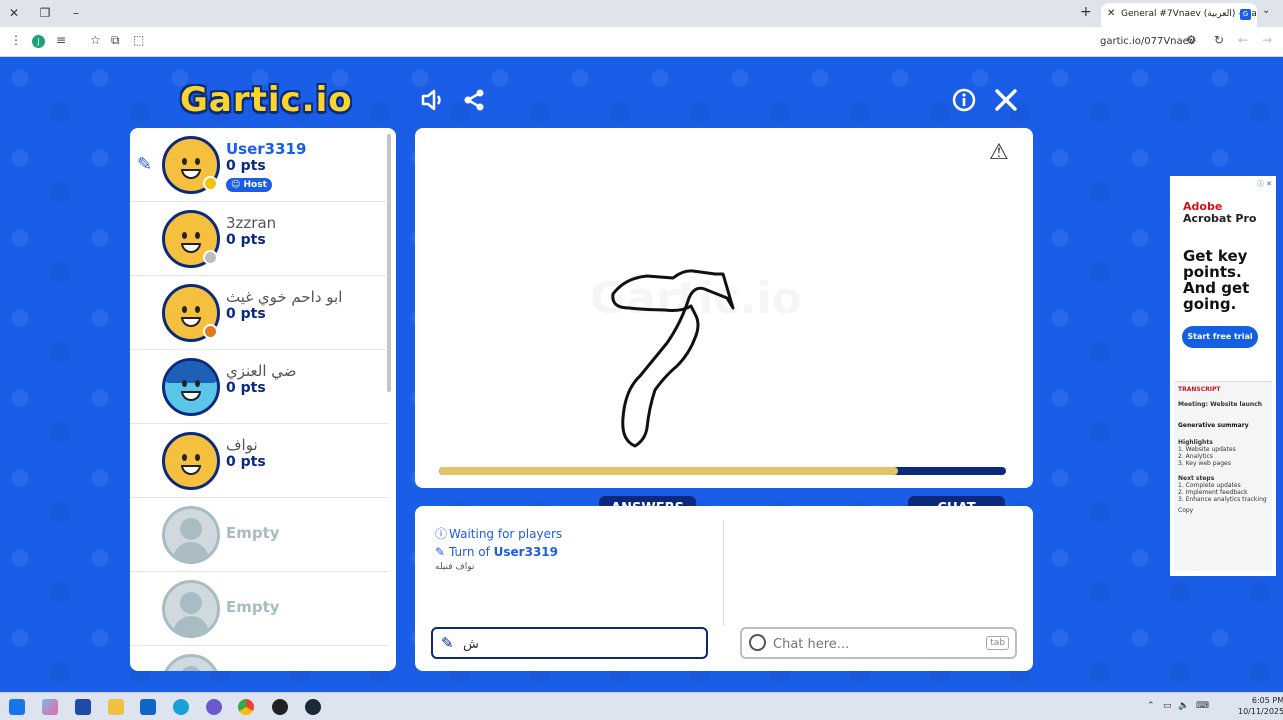  Describe the element at coordinates (583, 644) in the screenshot. I see `answer-input` at that location.